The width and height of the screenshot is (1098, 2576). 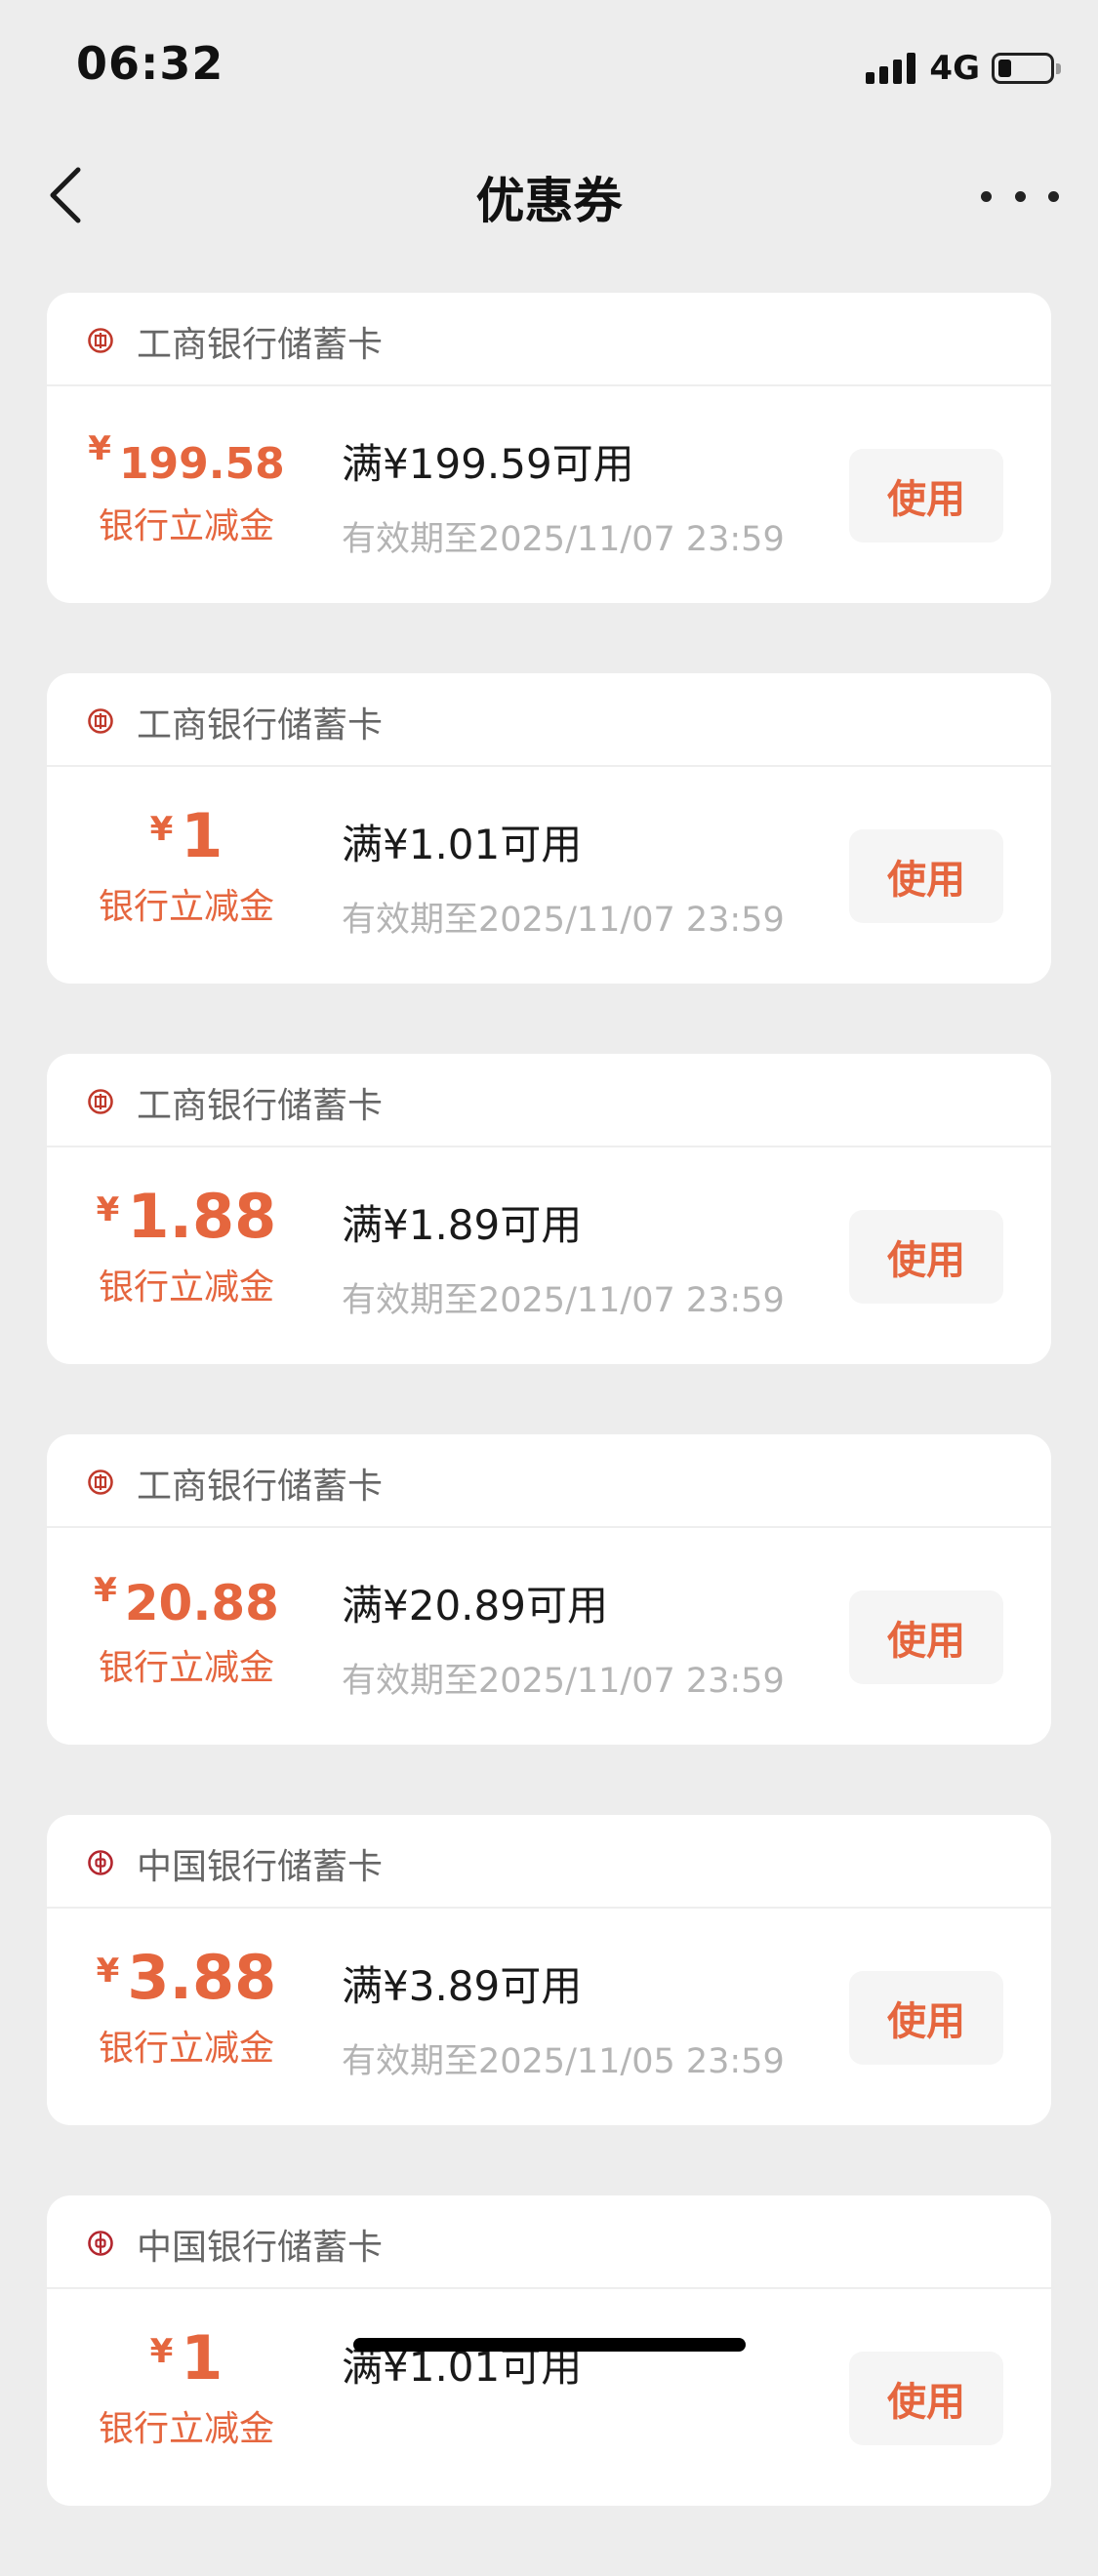 I want to click on coupon-amount: ¥1.88, so click(x=186, y=1209).